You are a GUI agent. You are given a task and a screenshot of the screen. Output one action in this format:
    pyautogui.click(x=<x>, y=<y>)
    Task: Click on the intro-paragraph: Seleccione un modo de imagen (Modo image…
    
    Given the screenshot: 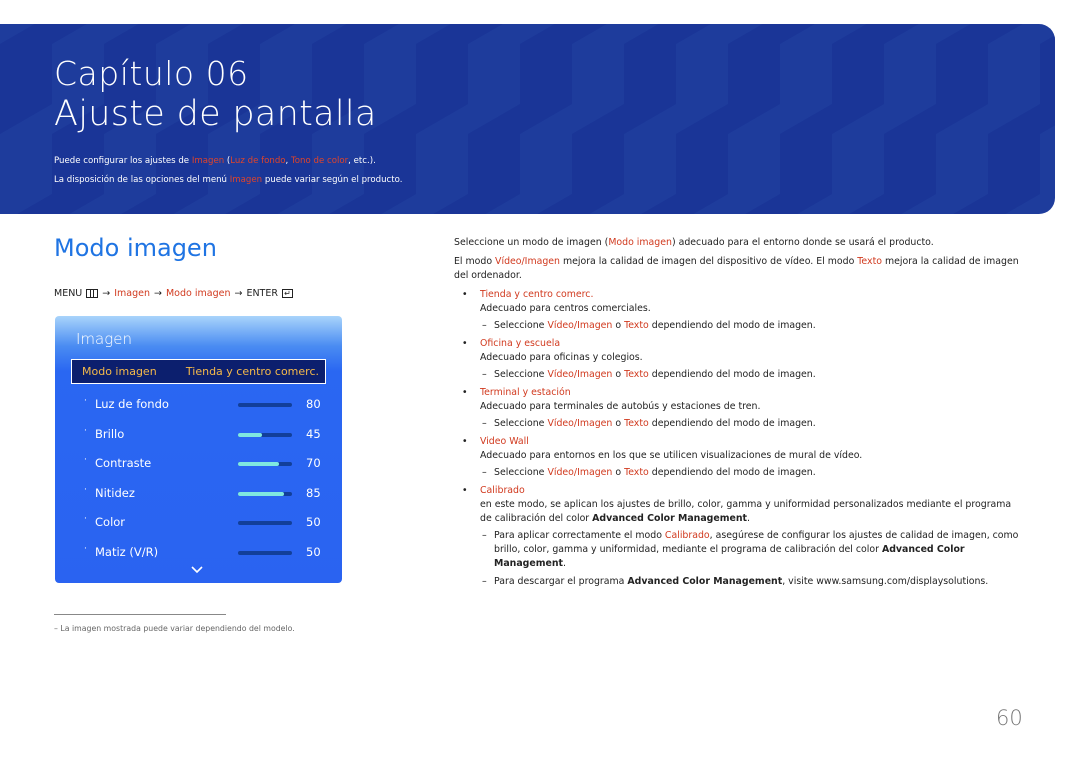 What is the action you would take?
    pyautogui.click(x=694, y=242)
    